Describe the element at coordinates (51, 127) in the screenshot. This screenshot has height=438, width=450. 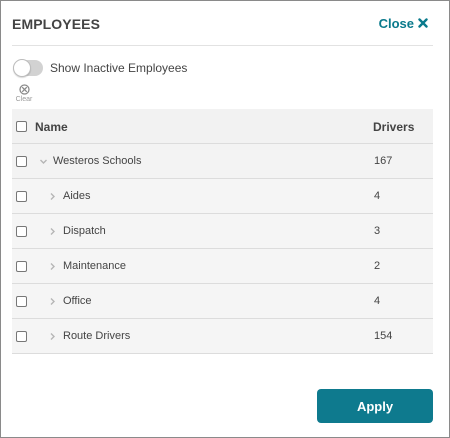
I see `column-header-name: Name` at that location.